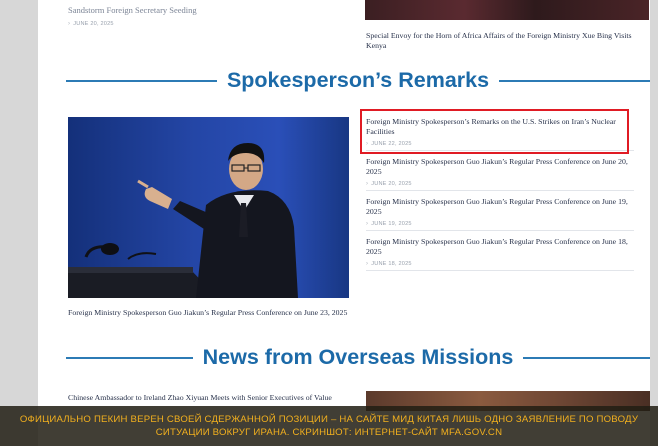  Describe the element at coordinates (391, 224) in the screenshot. I see `date-label: JUNE 19, 2025` at that location.